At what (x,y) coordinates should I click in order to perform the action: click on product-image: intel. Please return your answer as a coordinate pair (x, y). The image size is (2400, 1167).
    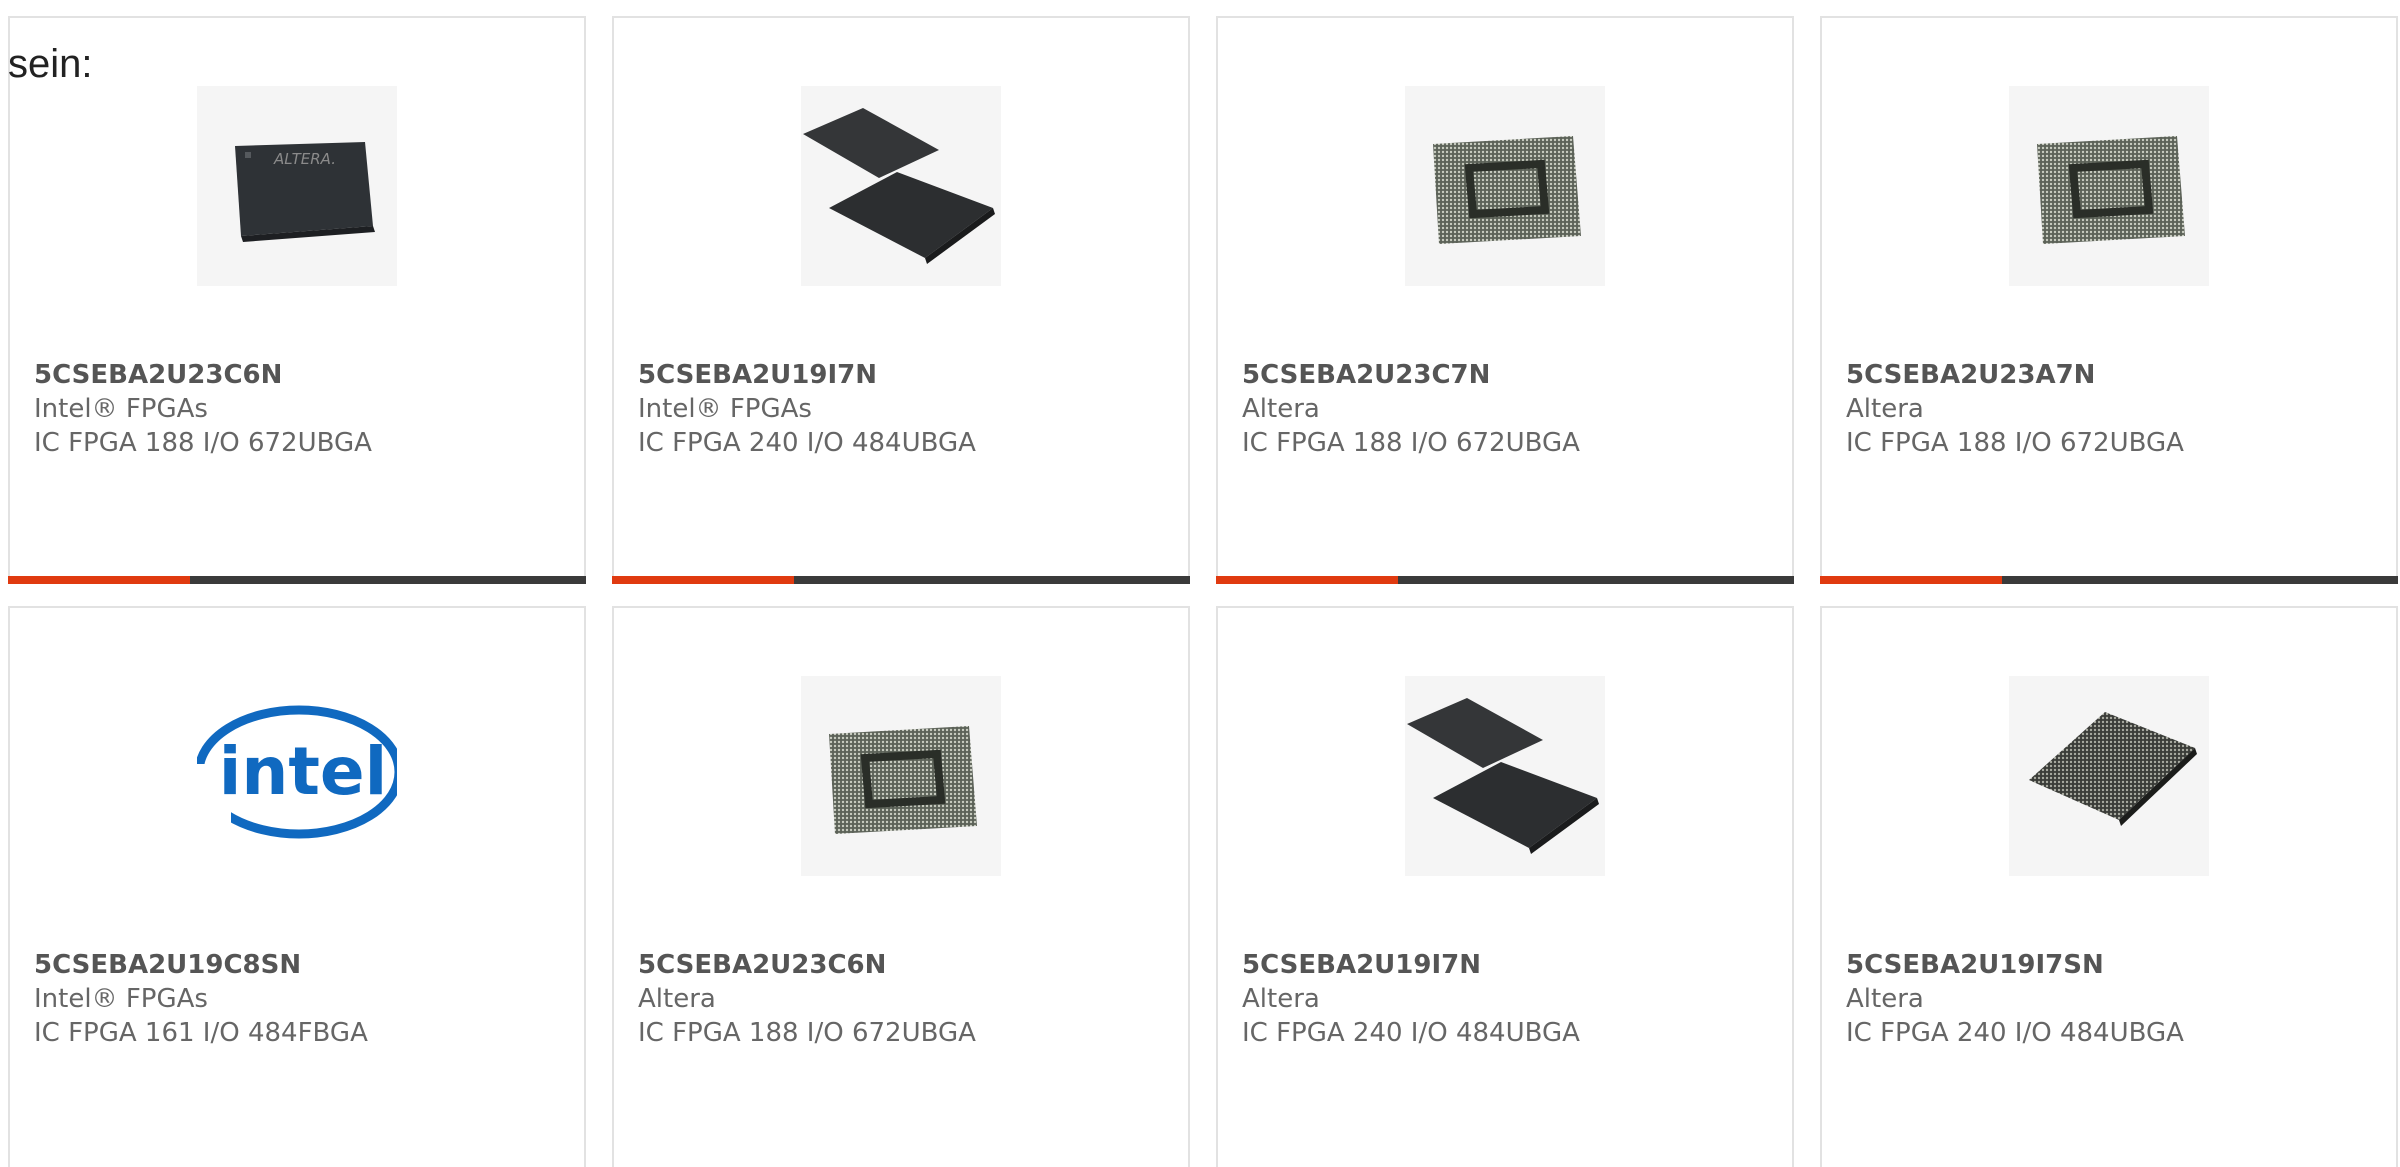
    Looking at the image, I should click on (297, 776).